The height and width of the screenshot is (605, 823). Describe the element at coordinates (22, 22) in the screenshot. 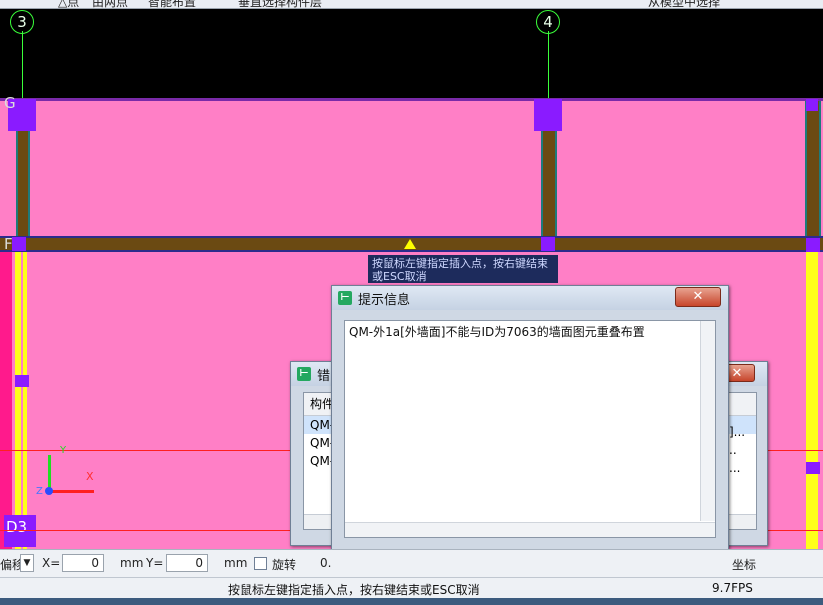

I see `axis-marker-3: 3` at that location.